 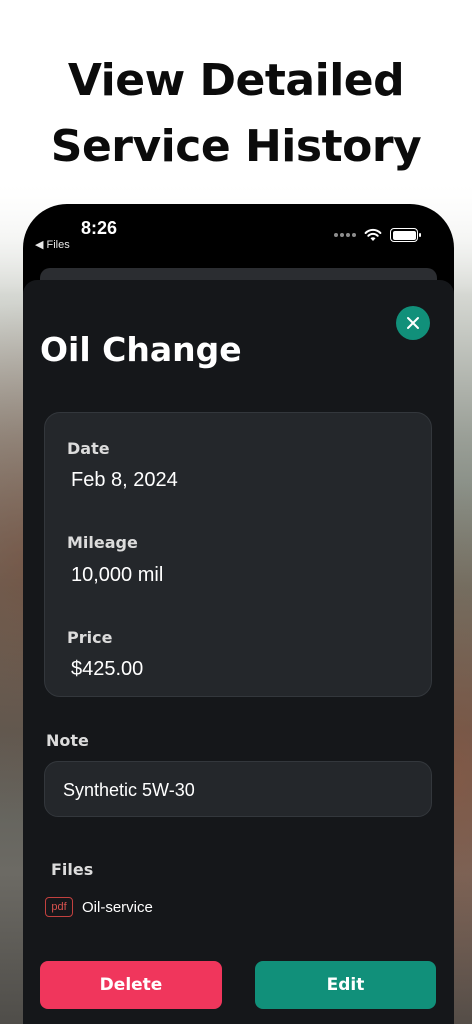 What do you see at coordinates (88, 448) in the screenshot?
I see `date-label: Date` at bounding box center [88, 448].